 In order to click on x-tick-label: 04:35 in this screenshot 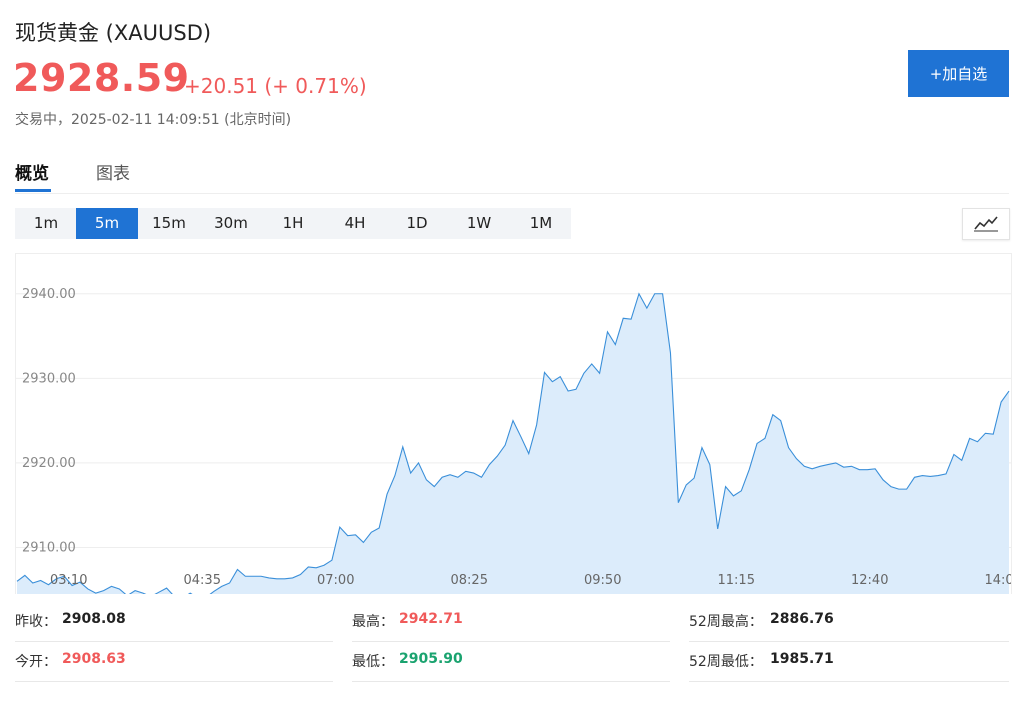, I will do `click(202, 580)`.